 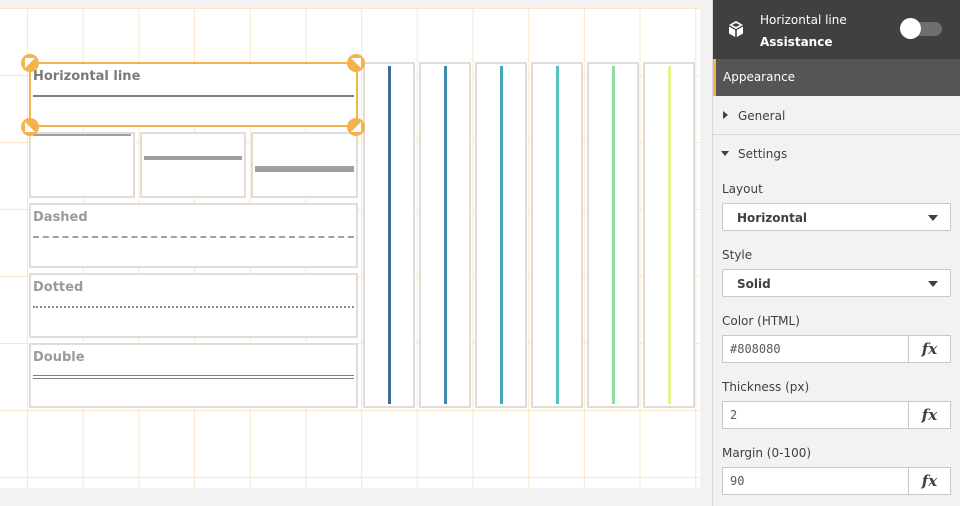 I want to click on cube-icon, so click(x=736, y=29).